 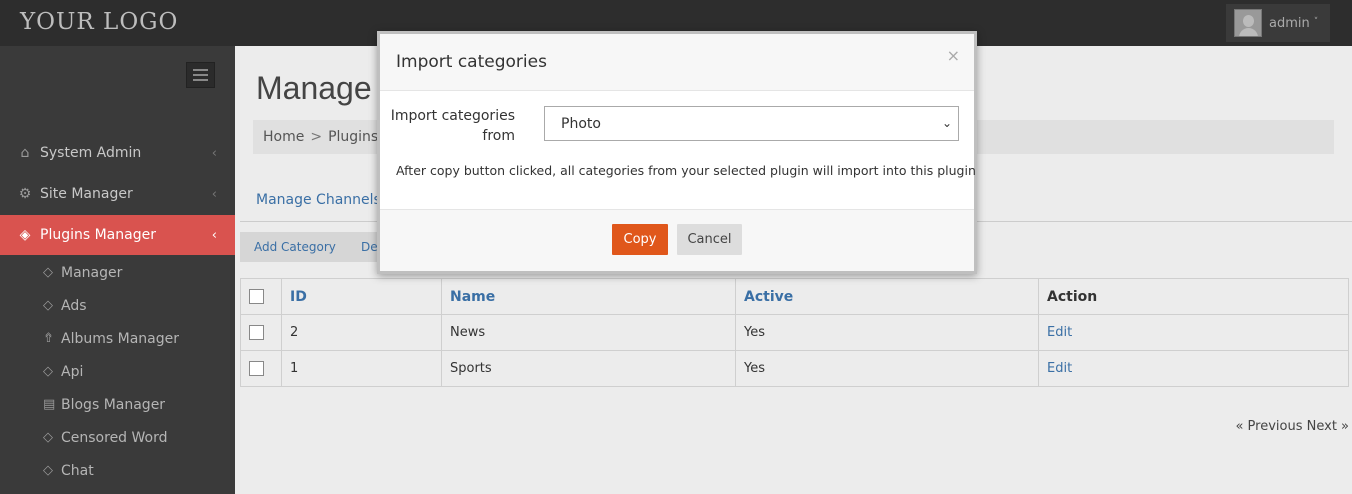 I want to click on sidebar-subitem-albums-manager: ⇮ Albums Manager, so click(x=117, y=338).